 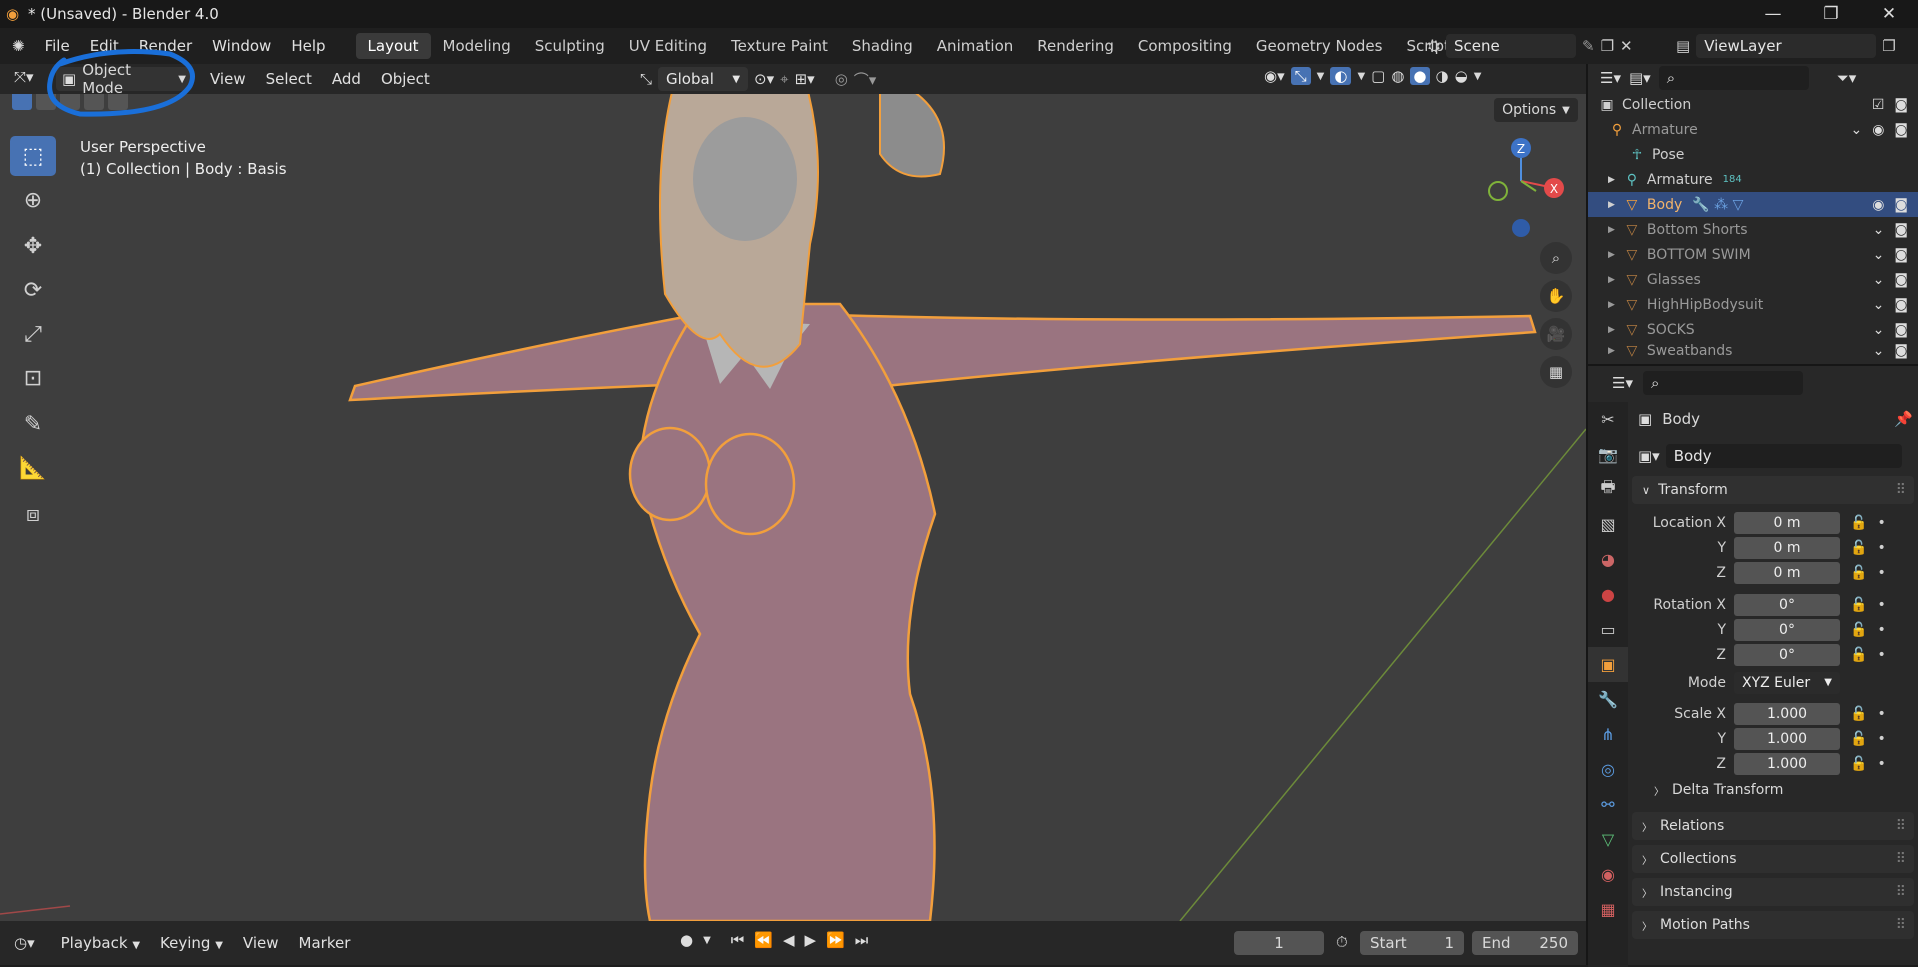 I want to click on proportional-edit-icon: ◎, so click(x=841, y=79).